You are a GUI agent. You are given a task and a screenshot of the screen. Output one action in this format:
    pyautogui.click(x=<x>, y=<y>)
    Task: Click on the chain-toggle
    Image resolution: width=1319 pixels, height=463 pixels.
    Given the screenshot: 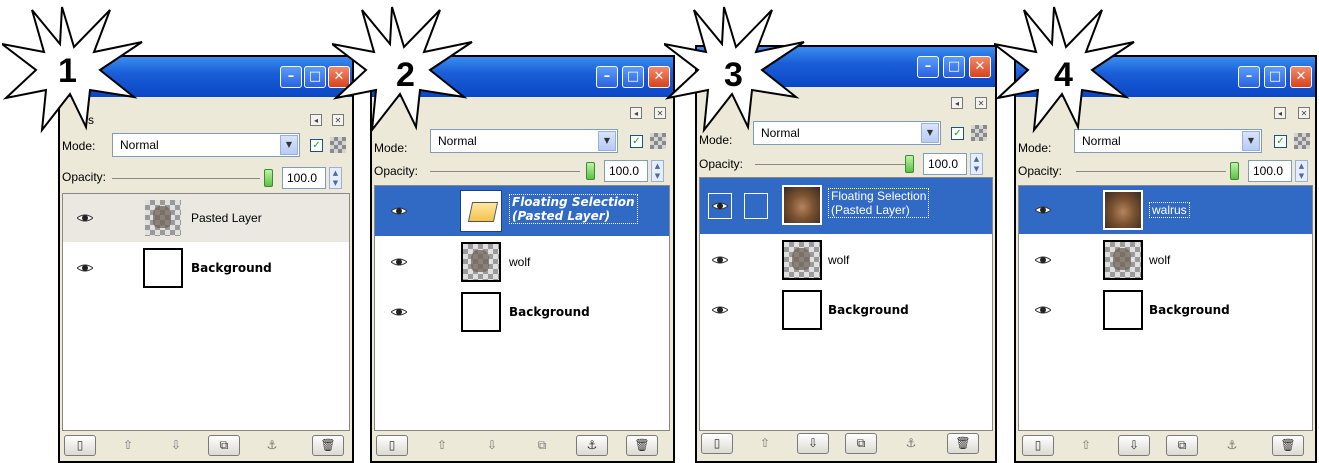 What is the action you would take?
    pyautogui.click(x=756, y=206)
    